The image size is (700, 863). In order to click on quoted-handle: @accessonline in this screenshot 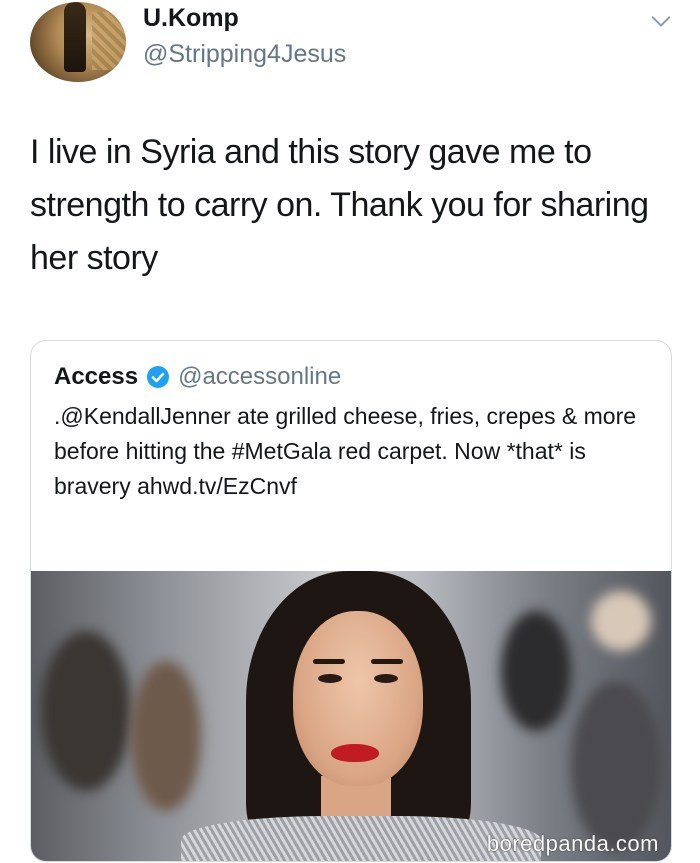, I will do `click(259, 377)`.